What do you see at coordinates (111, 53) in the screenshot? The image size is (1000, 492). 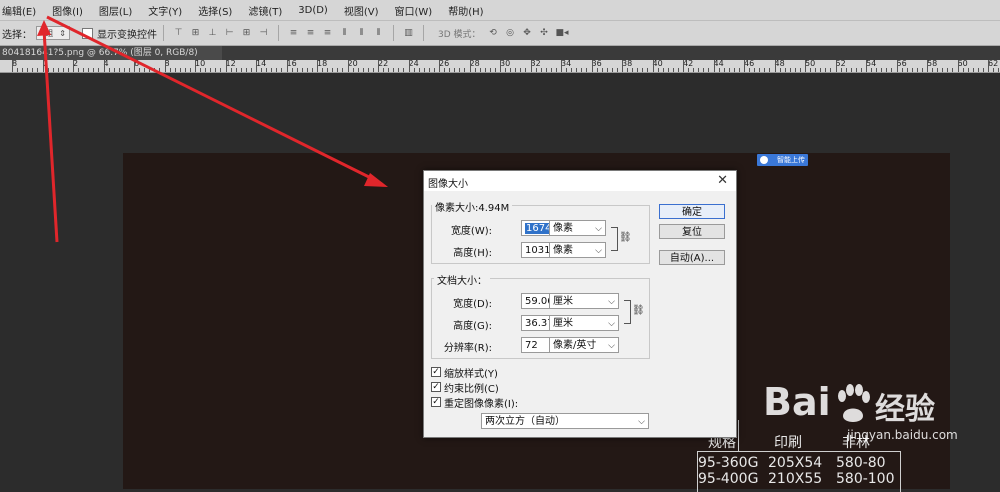 I see `document-tab: 804181641?5.png @ 66.7% (图层 0, RGB/8)` at bounding box center [111, 53].